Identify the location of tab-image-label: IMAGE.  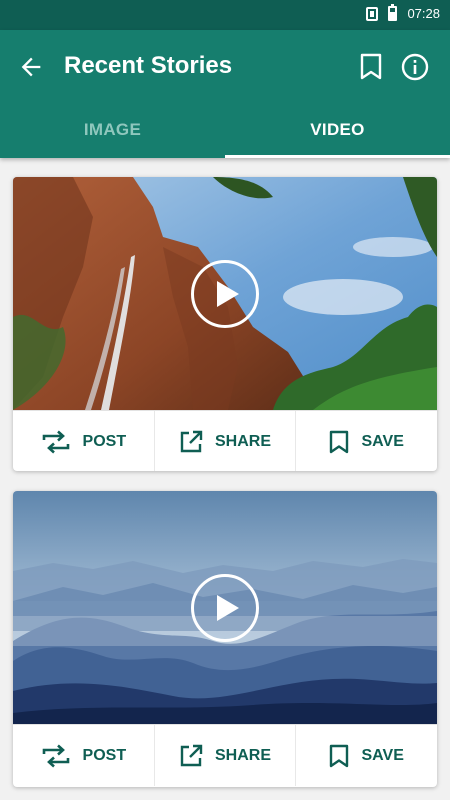
(112, 129).